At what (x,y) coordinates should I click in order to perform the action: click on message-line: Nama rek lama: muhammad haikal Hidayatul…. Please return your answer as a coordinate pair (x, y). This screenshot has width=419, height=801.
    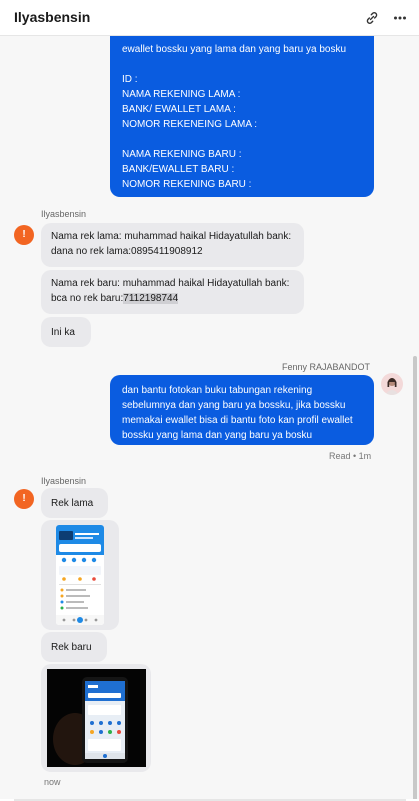
    Looking at the image, I should click on (171, 236).